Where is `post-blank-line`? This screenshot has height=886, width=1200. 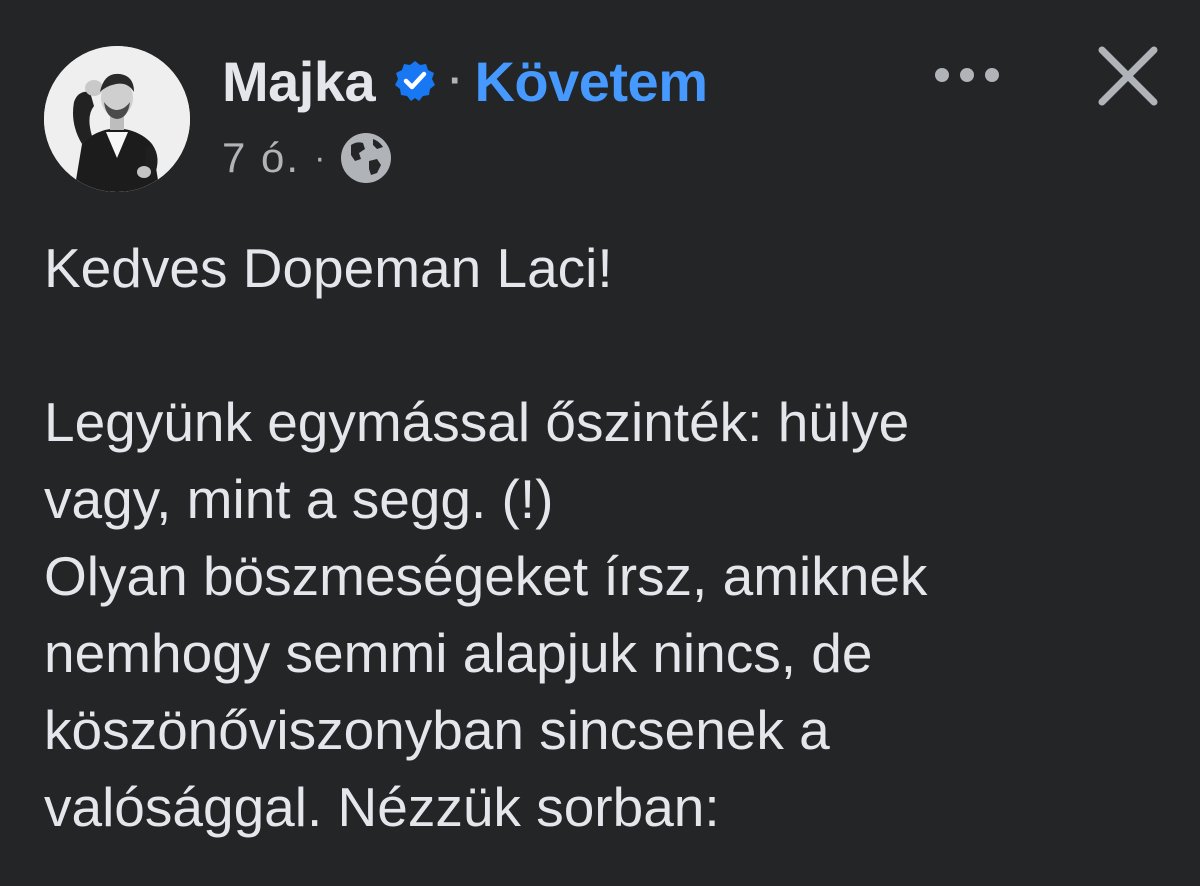 post-blank-line is located at coordinates (599, 345).